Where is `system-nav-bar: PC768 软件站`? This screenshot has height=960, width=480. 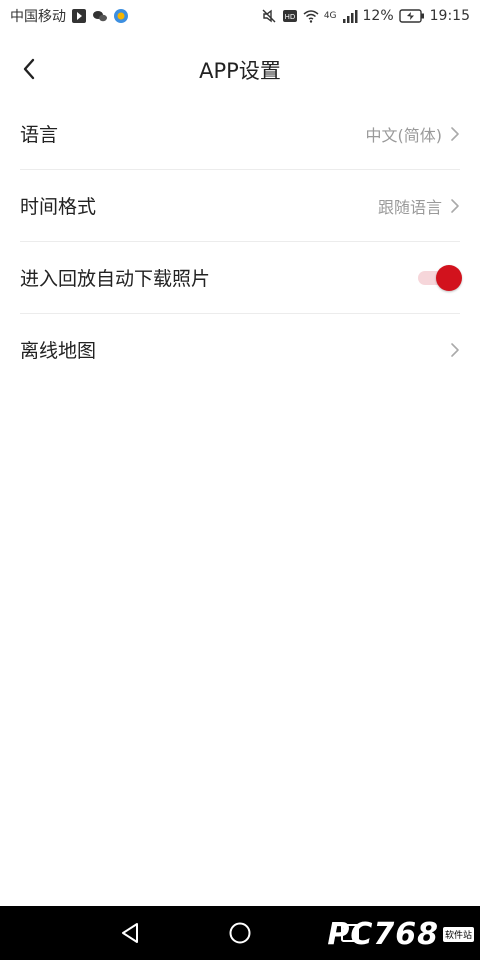
system-nav-bar: PC768 软件站 is located at coordinates (240, 933).